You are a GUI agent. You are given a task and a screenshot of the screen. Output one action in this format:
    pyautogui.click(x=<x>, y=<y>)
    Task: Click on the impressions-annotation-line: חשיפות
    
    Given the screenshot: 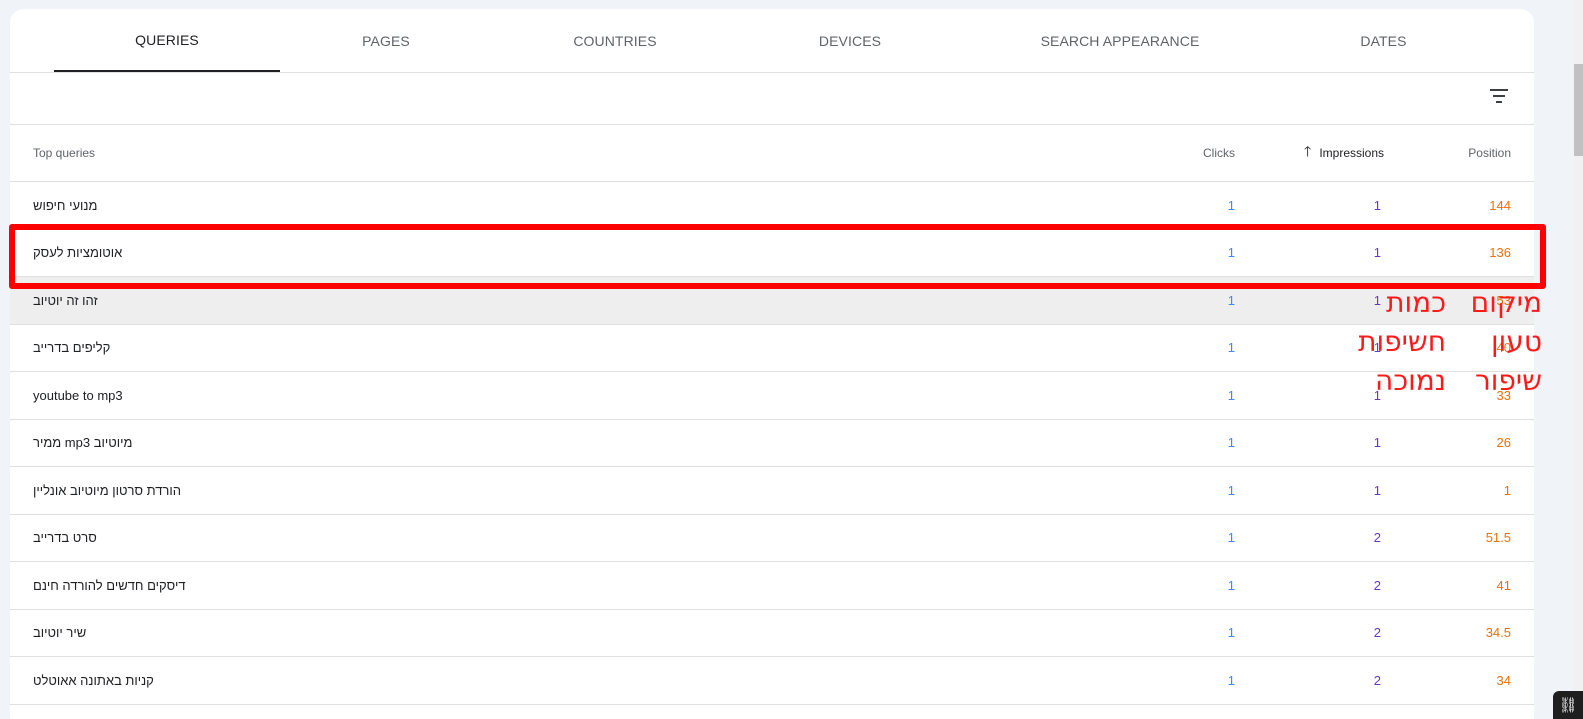 What is the action you would take?
    pyautogui.click(x=1402, y=341)
    